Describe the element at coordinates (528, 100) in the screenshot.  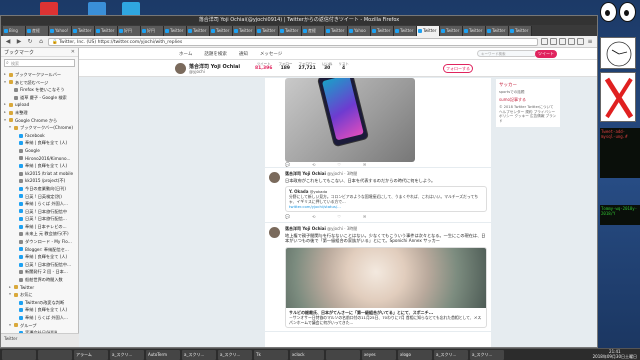
I see `trend-link: sumo記事する` at that location.